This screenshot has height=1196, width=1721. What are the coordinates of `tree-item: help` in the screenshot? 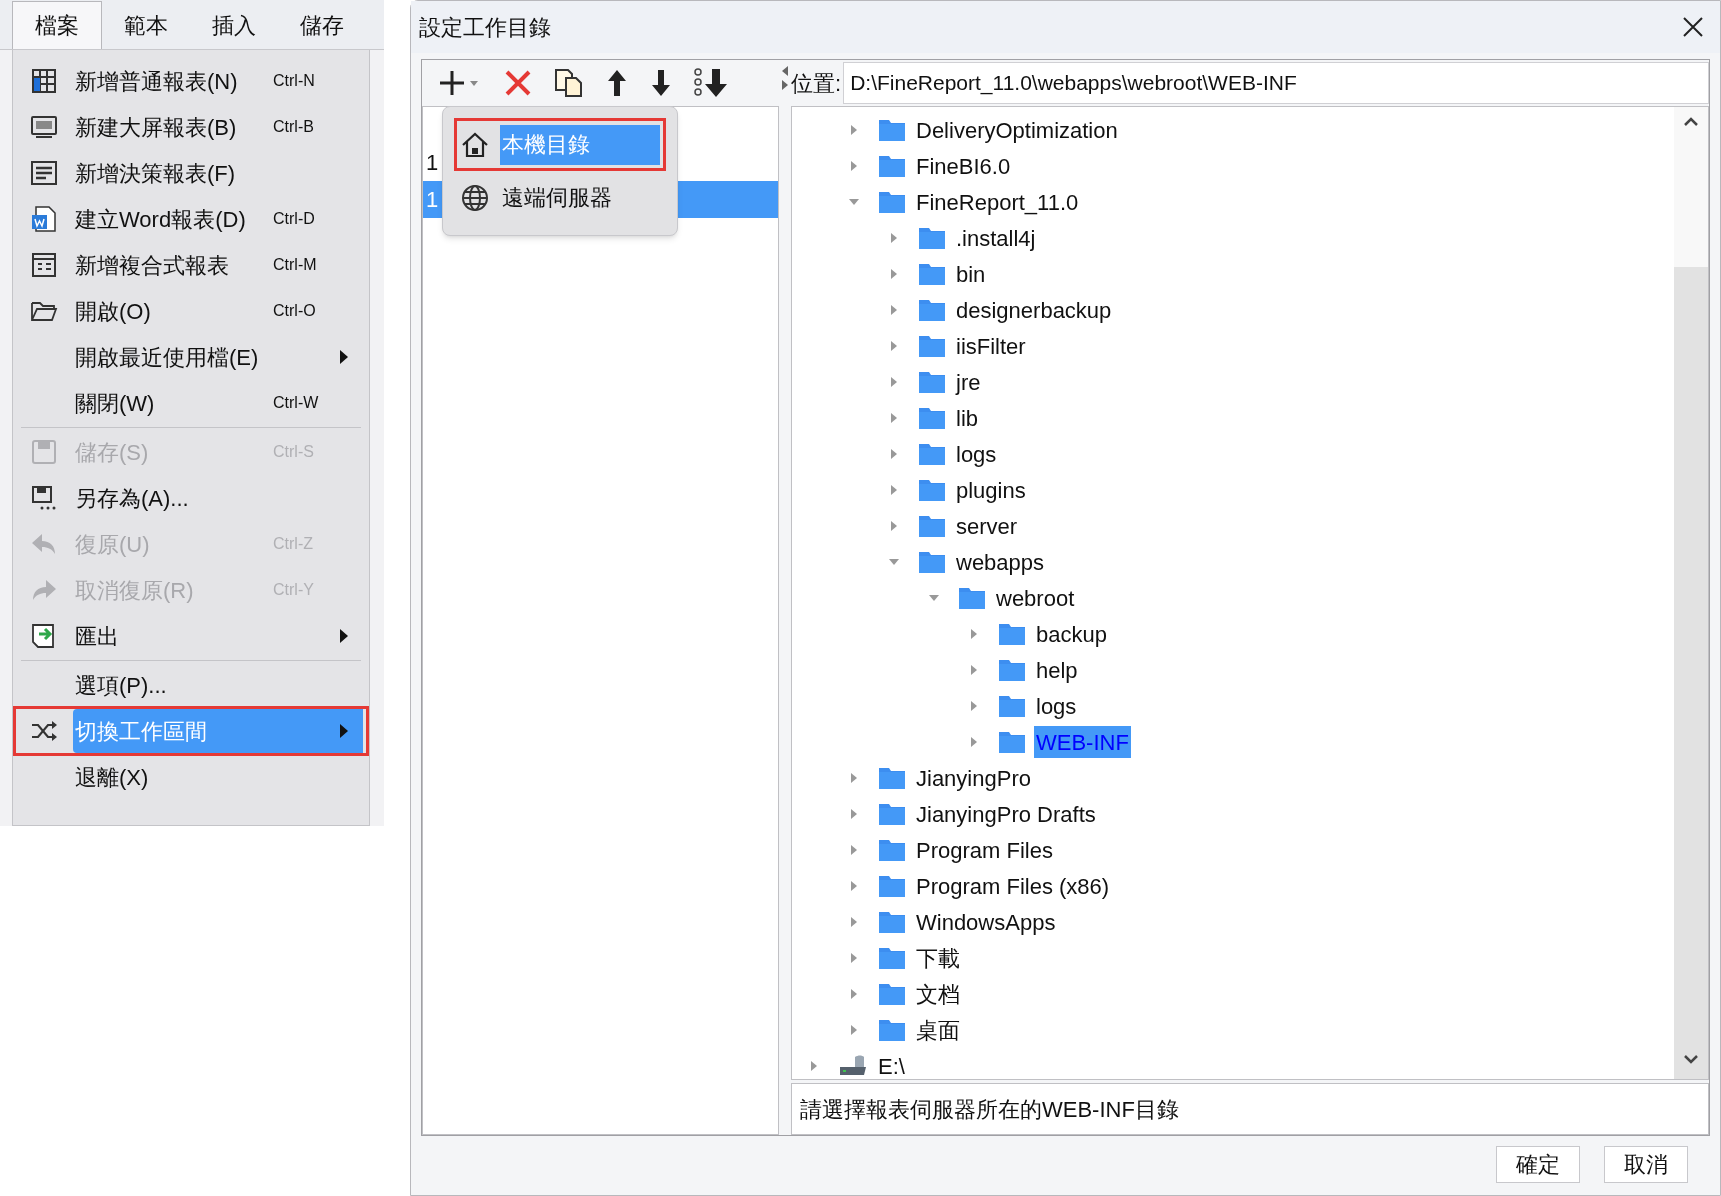 It's located at (1057, 670).